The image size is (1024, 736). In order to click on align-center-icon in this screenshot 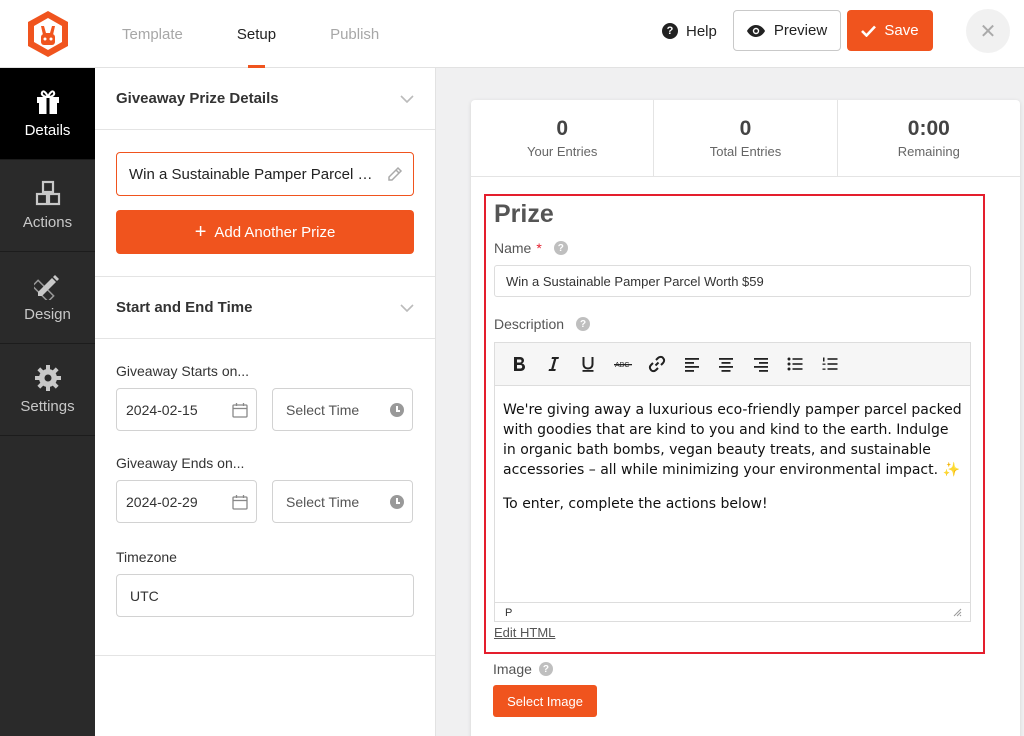, I will do `click(726, 365)`.